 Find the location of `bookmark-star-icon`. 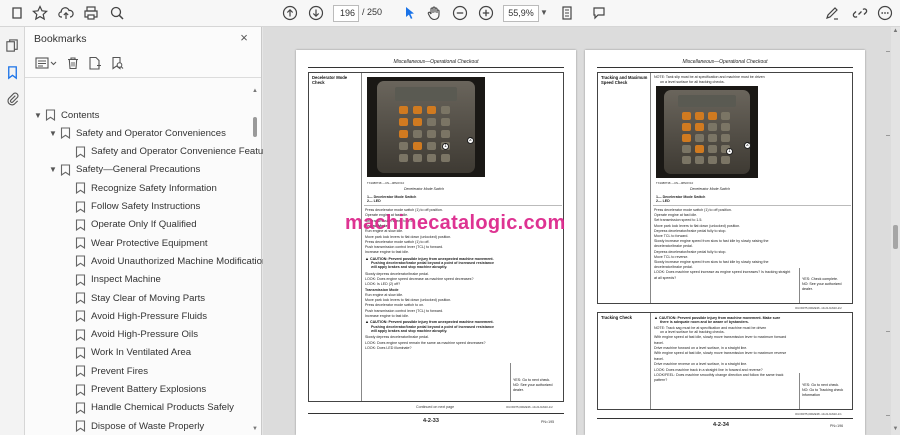

bookmark-star-icon is located at coordinates (40, 13).